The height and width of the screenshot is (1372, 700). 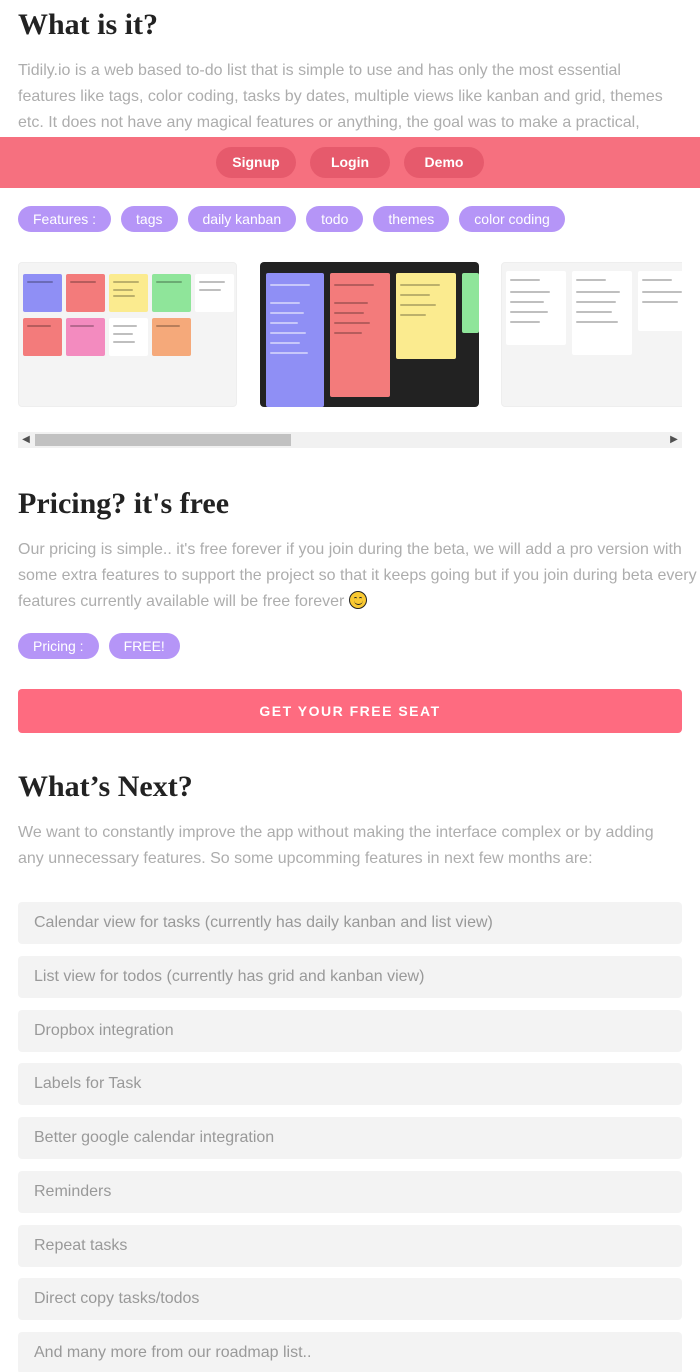 I want to click on feature-tag: color coding, so click(x=512, y=219).